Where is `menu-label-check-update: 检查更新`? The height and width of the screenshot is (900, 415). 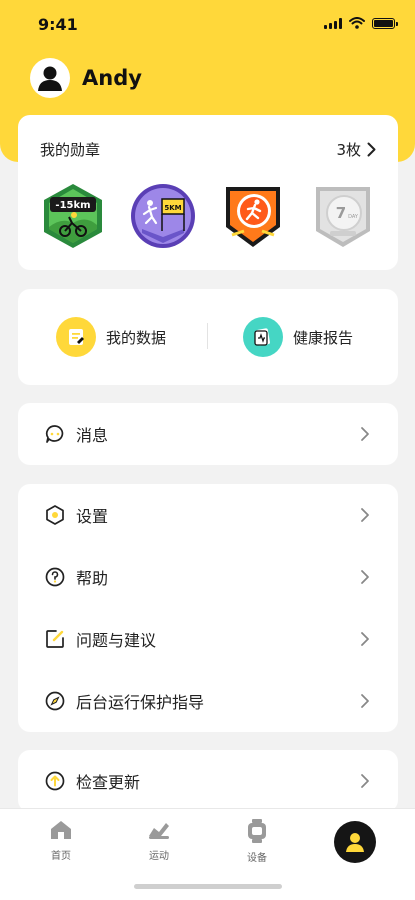 menu-label-check-update: 检查更新 is located at coordinates (108, 782).